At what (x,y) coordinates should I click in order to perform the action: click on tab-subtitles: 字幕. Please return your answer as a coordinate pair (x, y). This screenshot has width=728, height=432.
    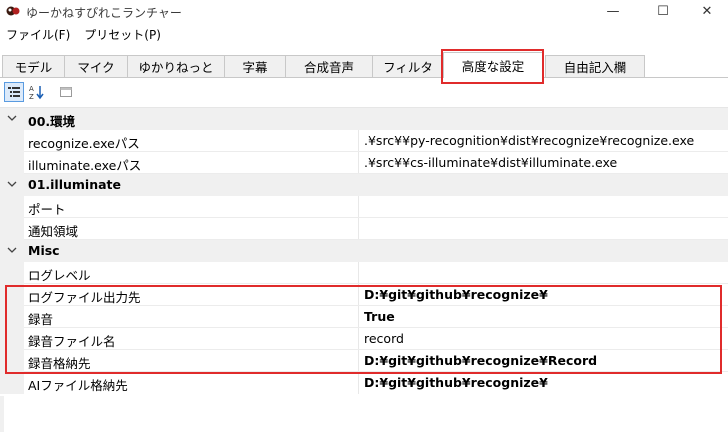
    Looking at the image, I should click on (255, 66).